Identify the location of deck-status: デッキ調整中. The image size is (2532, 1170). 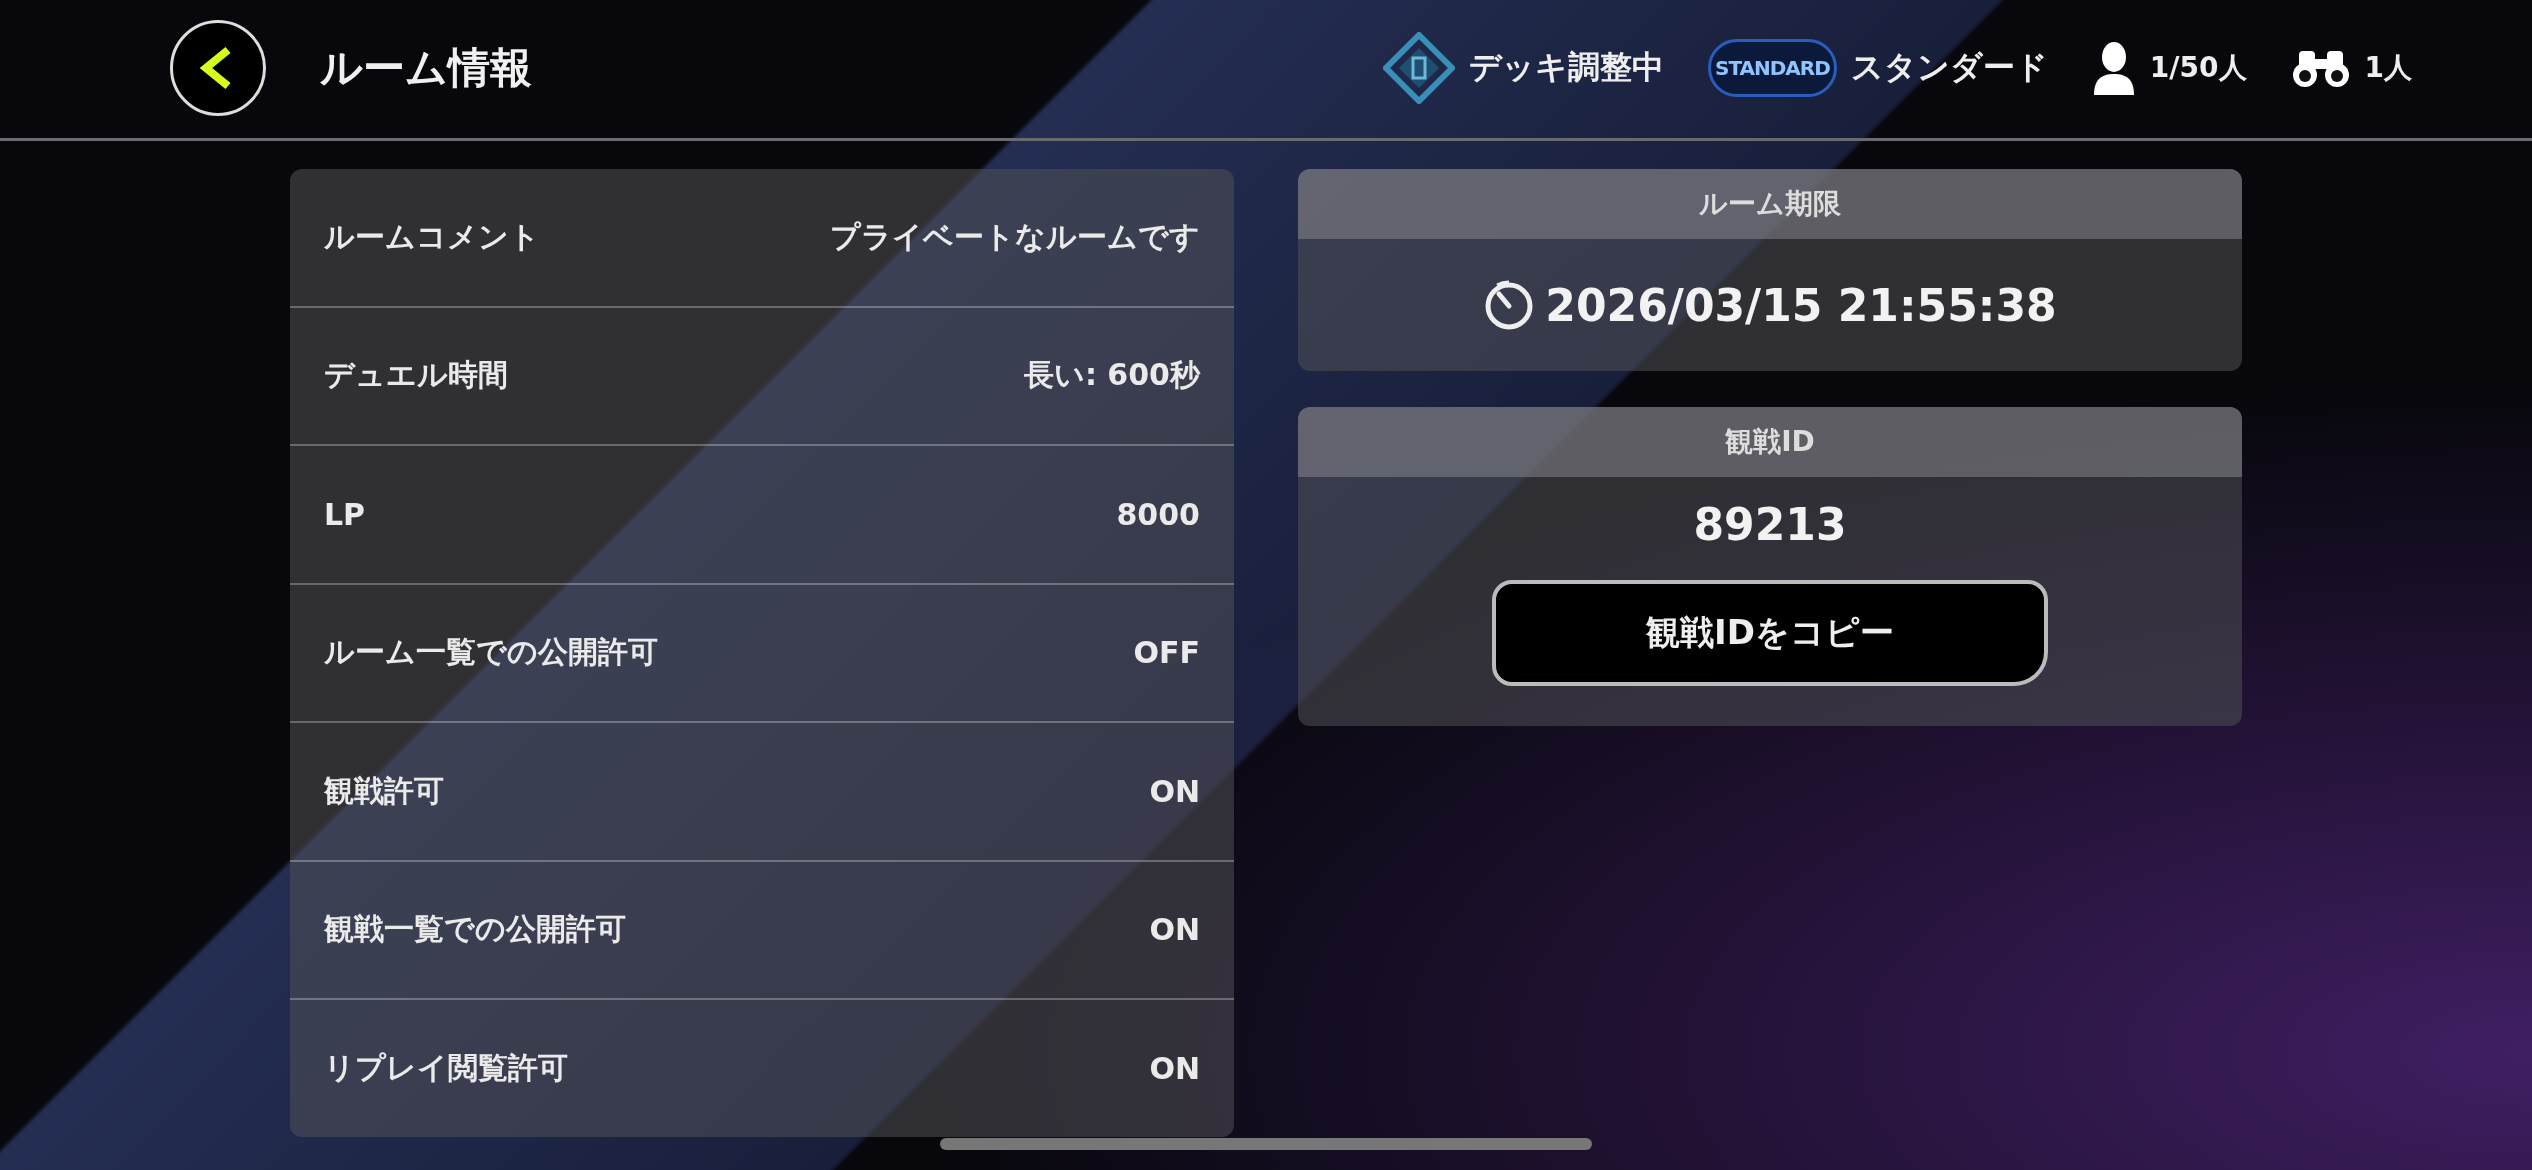
(1567, 67).